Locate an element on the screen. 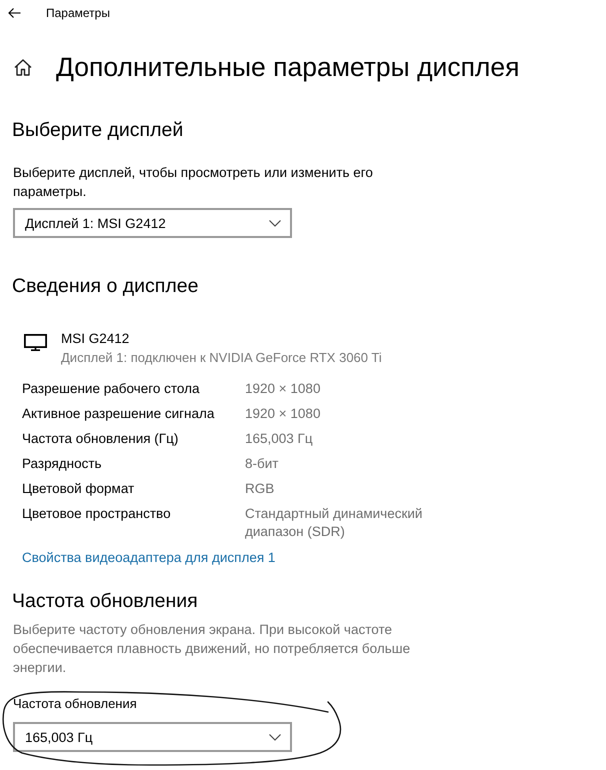  section-description: Выберите дисплей, чтобы просмотреть или изменить его параметры. is located at coordinates (193, 182).